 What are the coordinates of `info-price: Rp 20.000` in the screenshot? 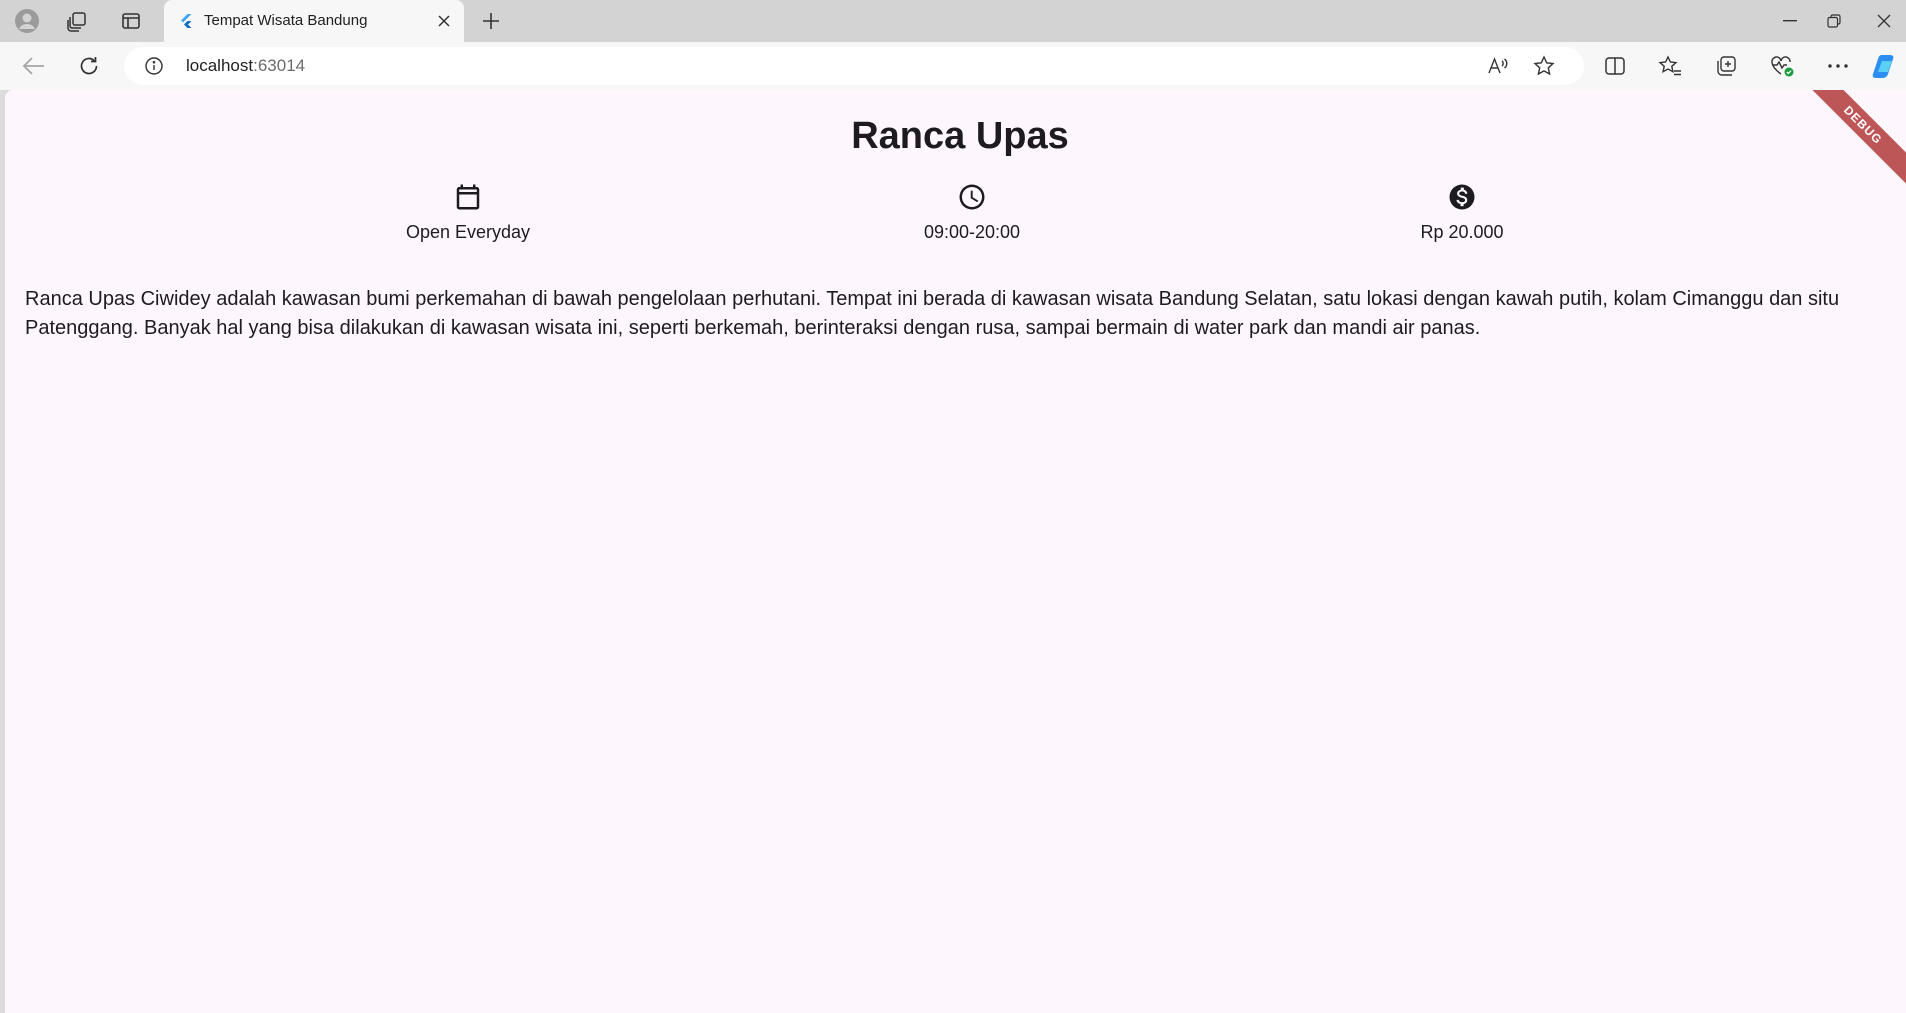 It's located at (1462, 212).